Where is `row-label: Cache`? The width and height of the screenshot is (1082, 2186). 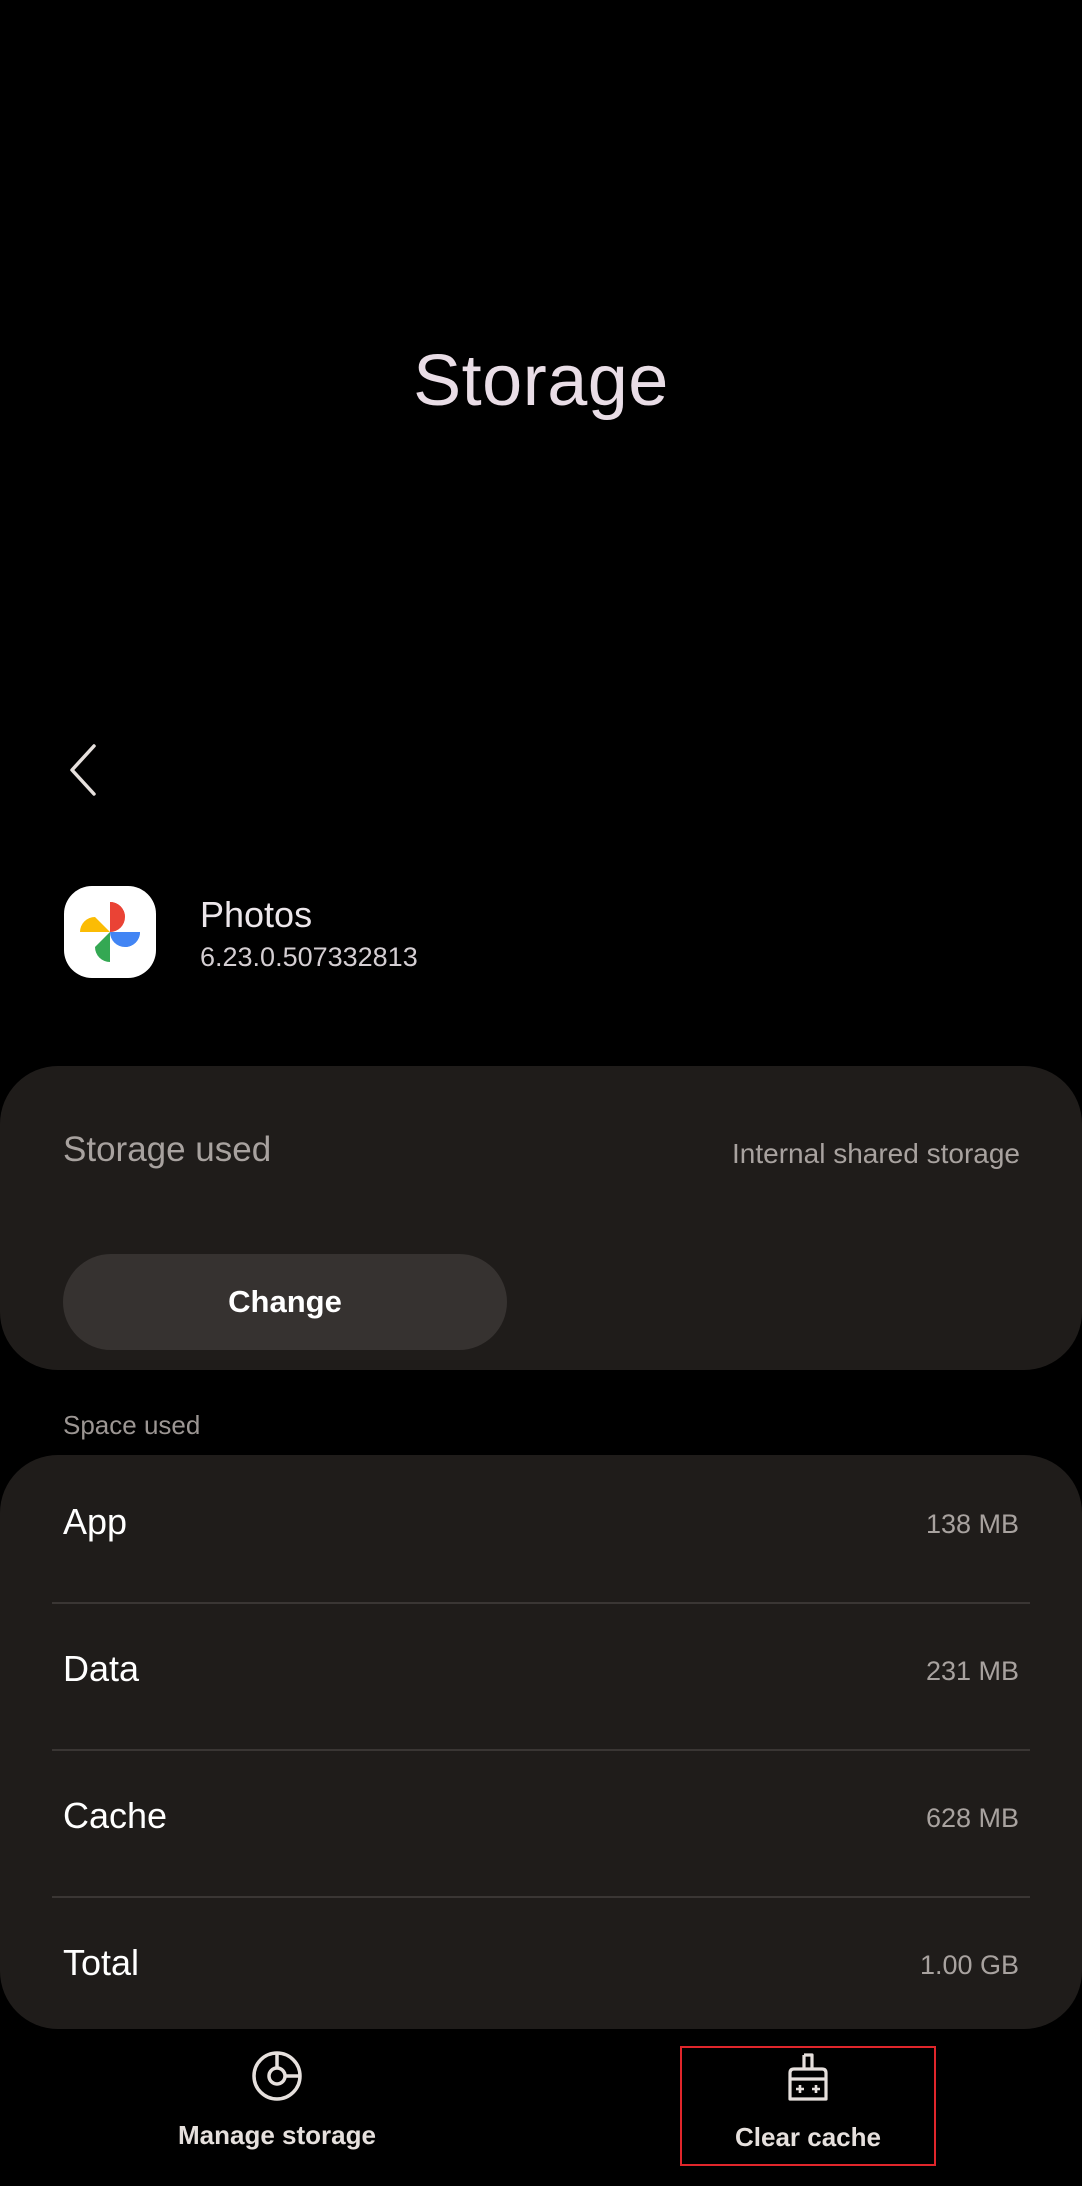 row-label: Cache is located at coordinates (115, 1815).